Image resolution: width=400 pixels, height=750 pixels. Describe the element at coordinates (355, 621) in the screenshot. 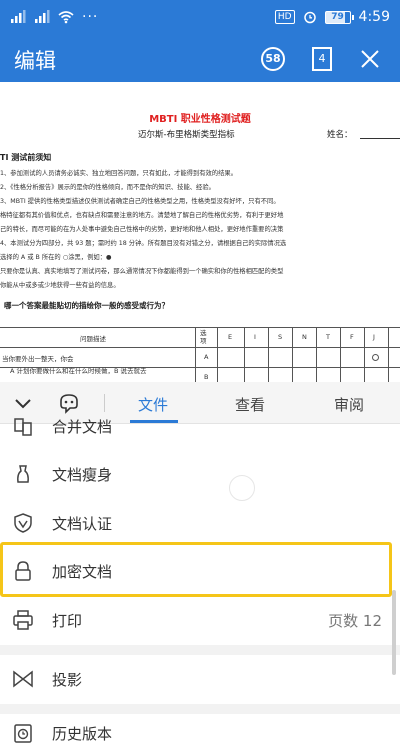

I see `print-page-count: 页数 12` at that location.